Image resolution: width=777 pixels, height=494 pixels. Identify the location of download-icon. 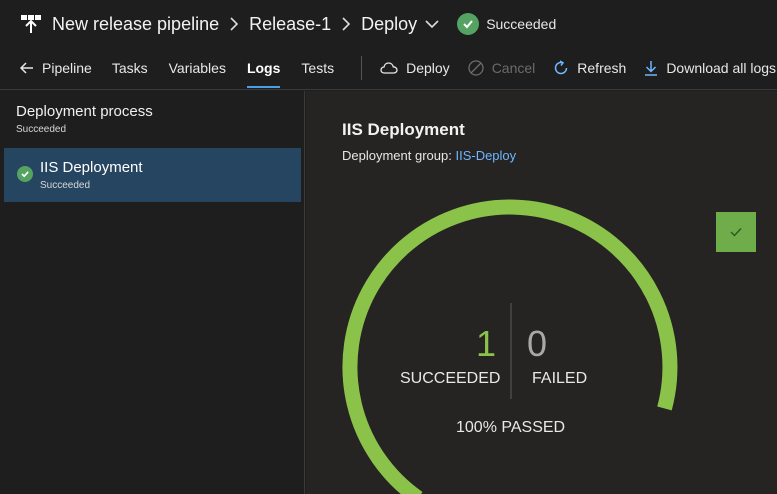
(651, 68).